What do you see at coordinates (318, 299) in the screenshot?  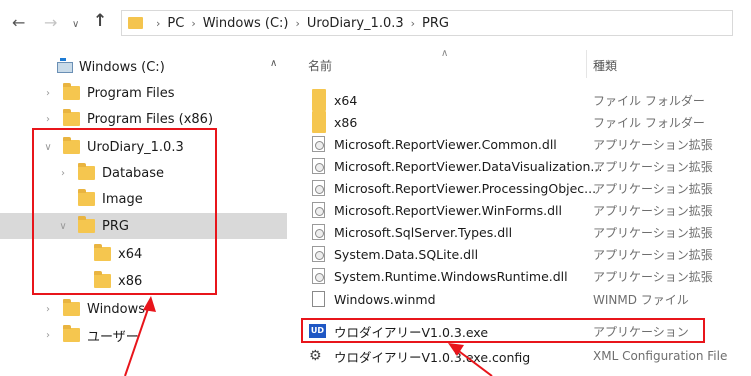 I see `document-icon` at bounding box center [318, 299].